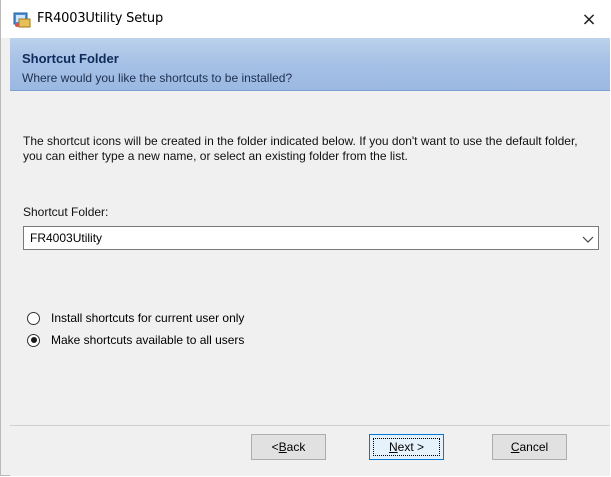 The image size is (611, 477). Describe the element at coordinates (275, 447) in the screenshot. I see `back-button-prefix: <` at that location.